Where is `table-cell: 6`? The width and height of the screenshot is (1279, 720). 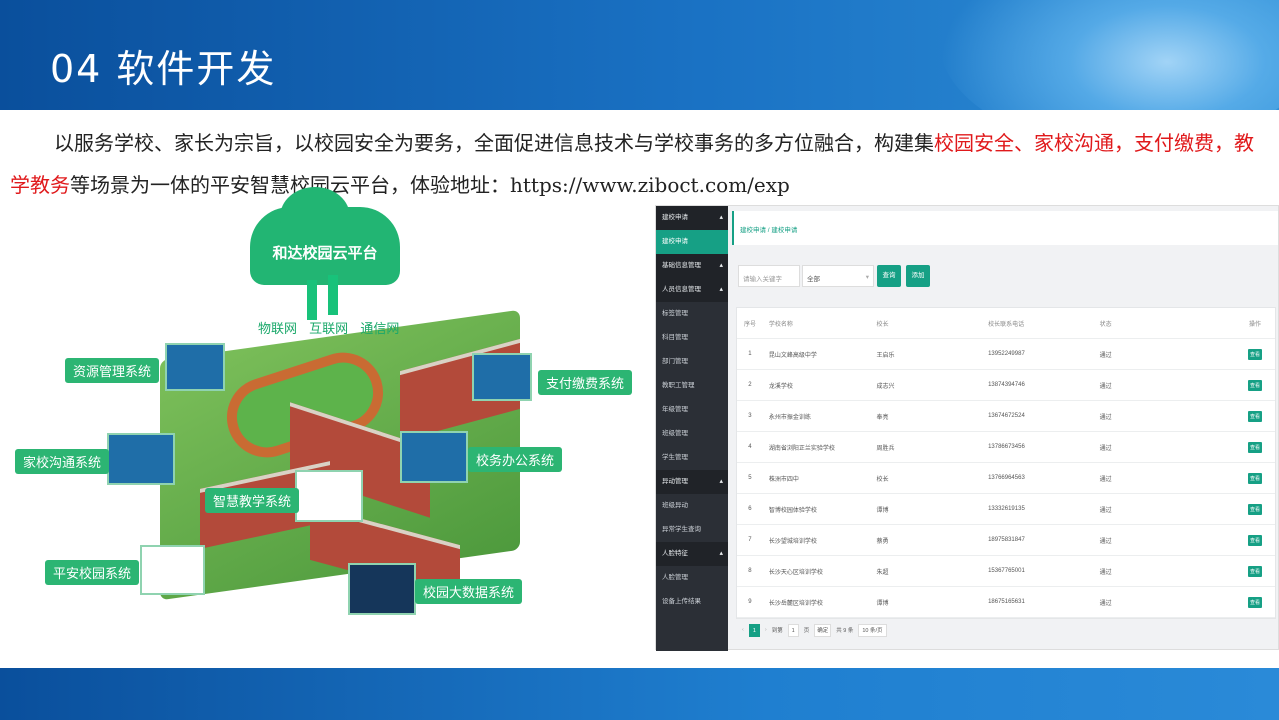 table-cell: 6 is located at coordinates (750, 509).